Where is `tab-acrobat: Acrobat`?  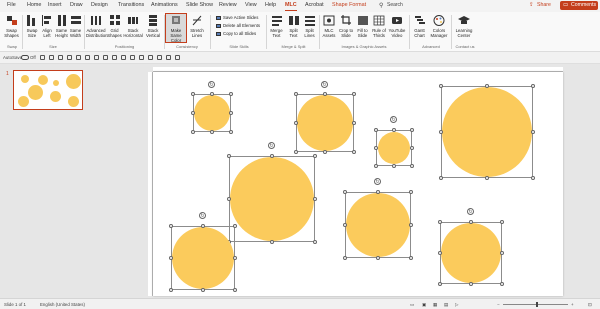 tab-acrobat: Acrobat is located at coordinates (314, 5).